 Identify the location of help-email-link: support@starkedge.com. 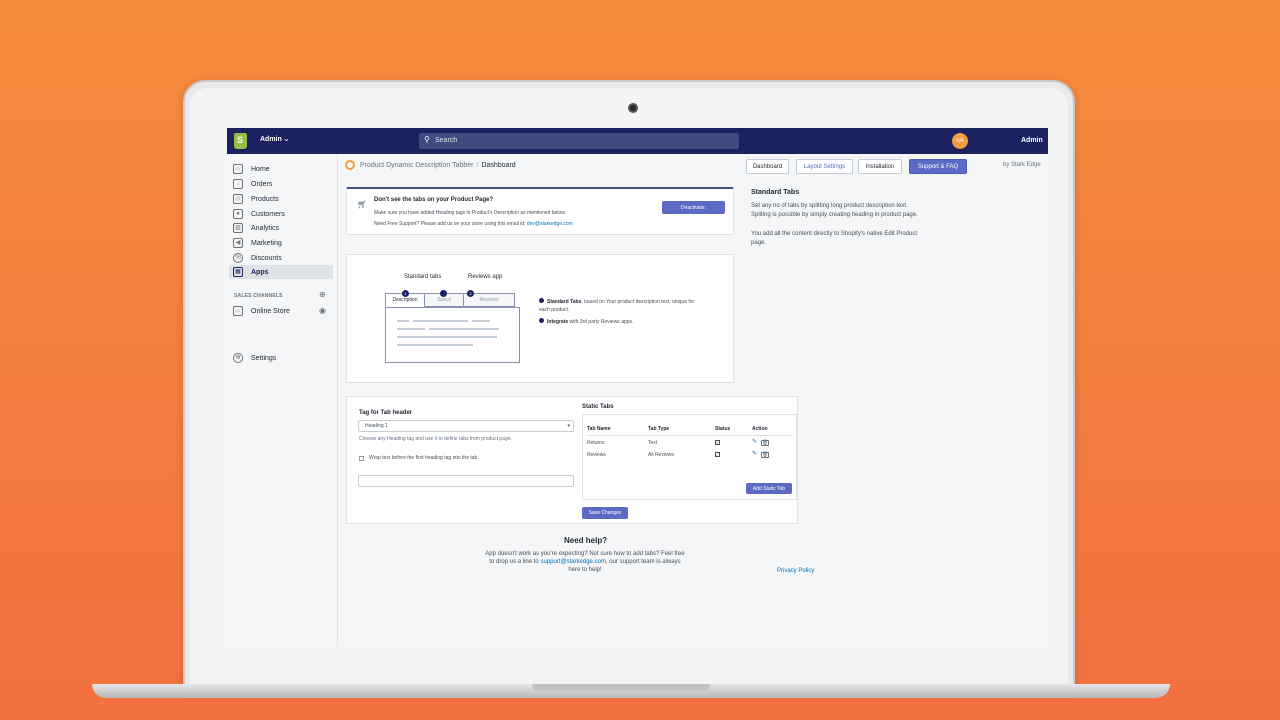
(572, 562).